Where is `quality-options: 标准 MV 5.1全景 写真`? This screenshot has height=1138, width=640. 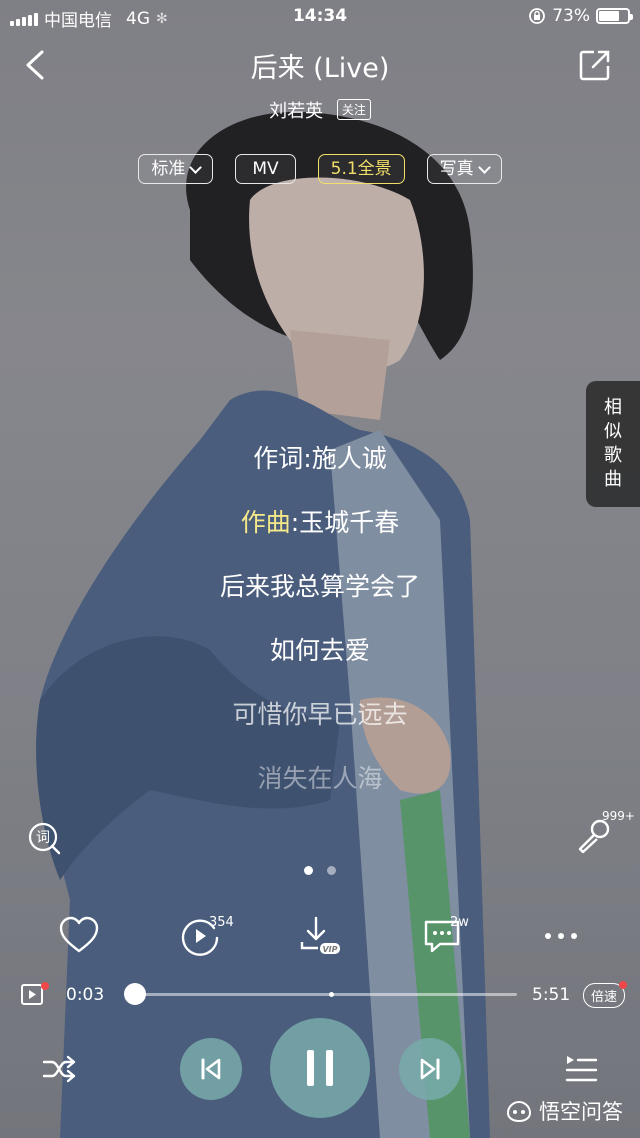 quality-options: 标准 MV 5.1全景 写真 is located at coordinates (320, 169).